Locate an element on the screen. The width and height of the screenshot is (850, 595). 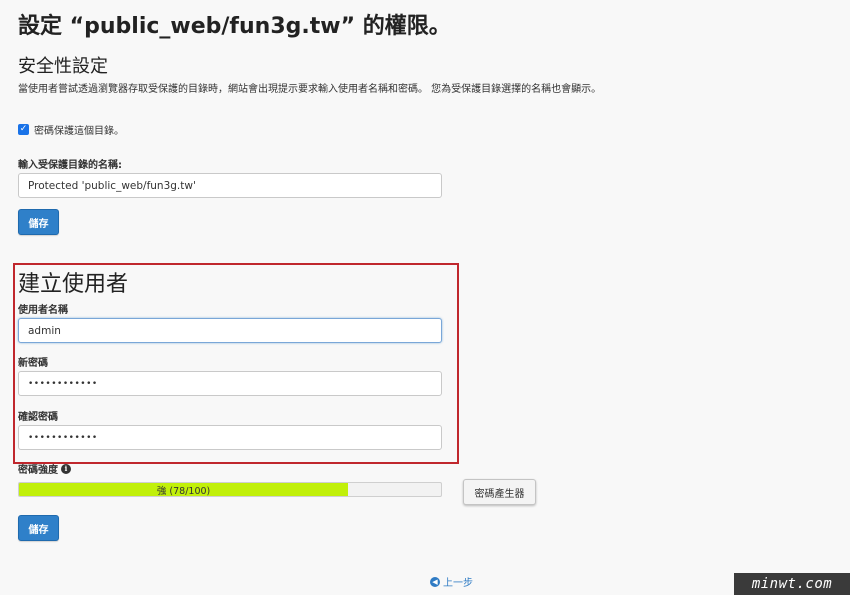
confirm-password-input: •••••••••••• is located at coordinates (230, 437).